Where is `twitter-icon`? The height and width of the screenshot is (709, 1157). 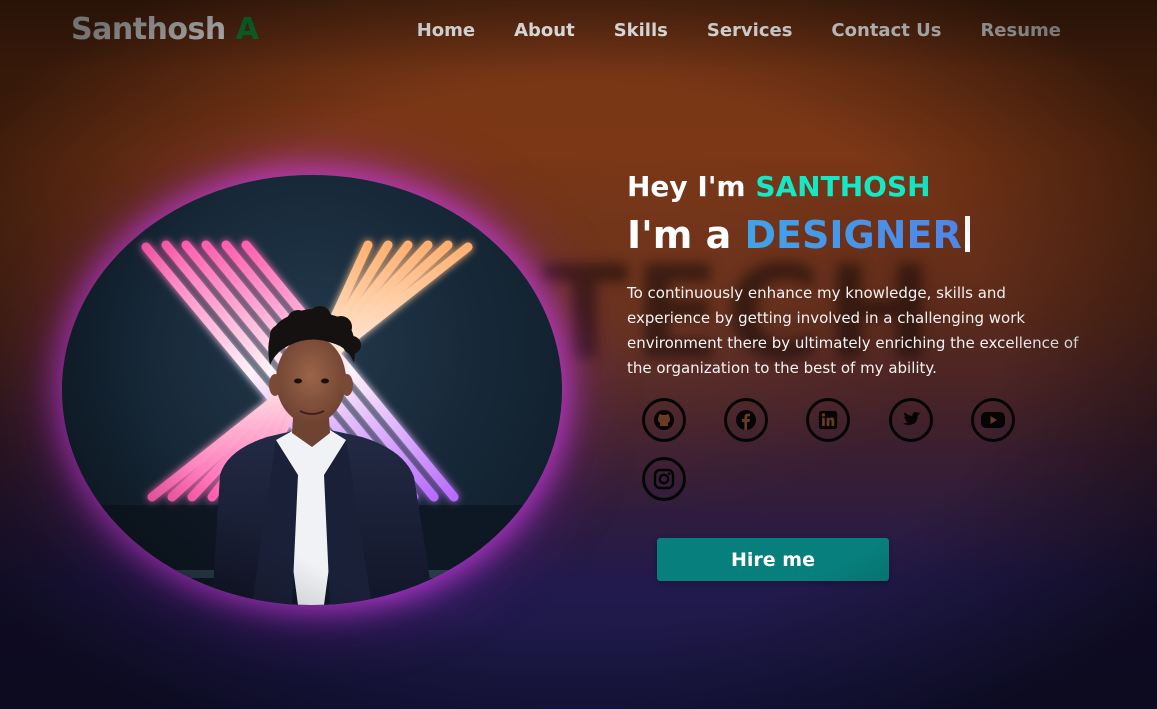
twitter-icon is located at coordinates (911, 418).